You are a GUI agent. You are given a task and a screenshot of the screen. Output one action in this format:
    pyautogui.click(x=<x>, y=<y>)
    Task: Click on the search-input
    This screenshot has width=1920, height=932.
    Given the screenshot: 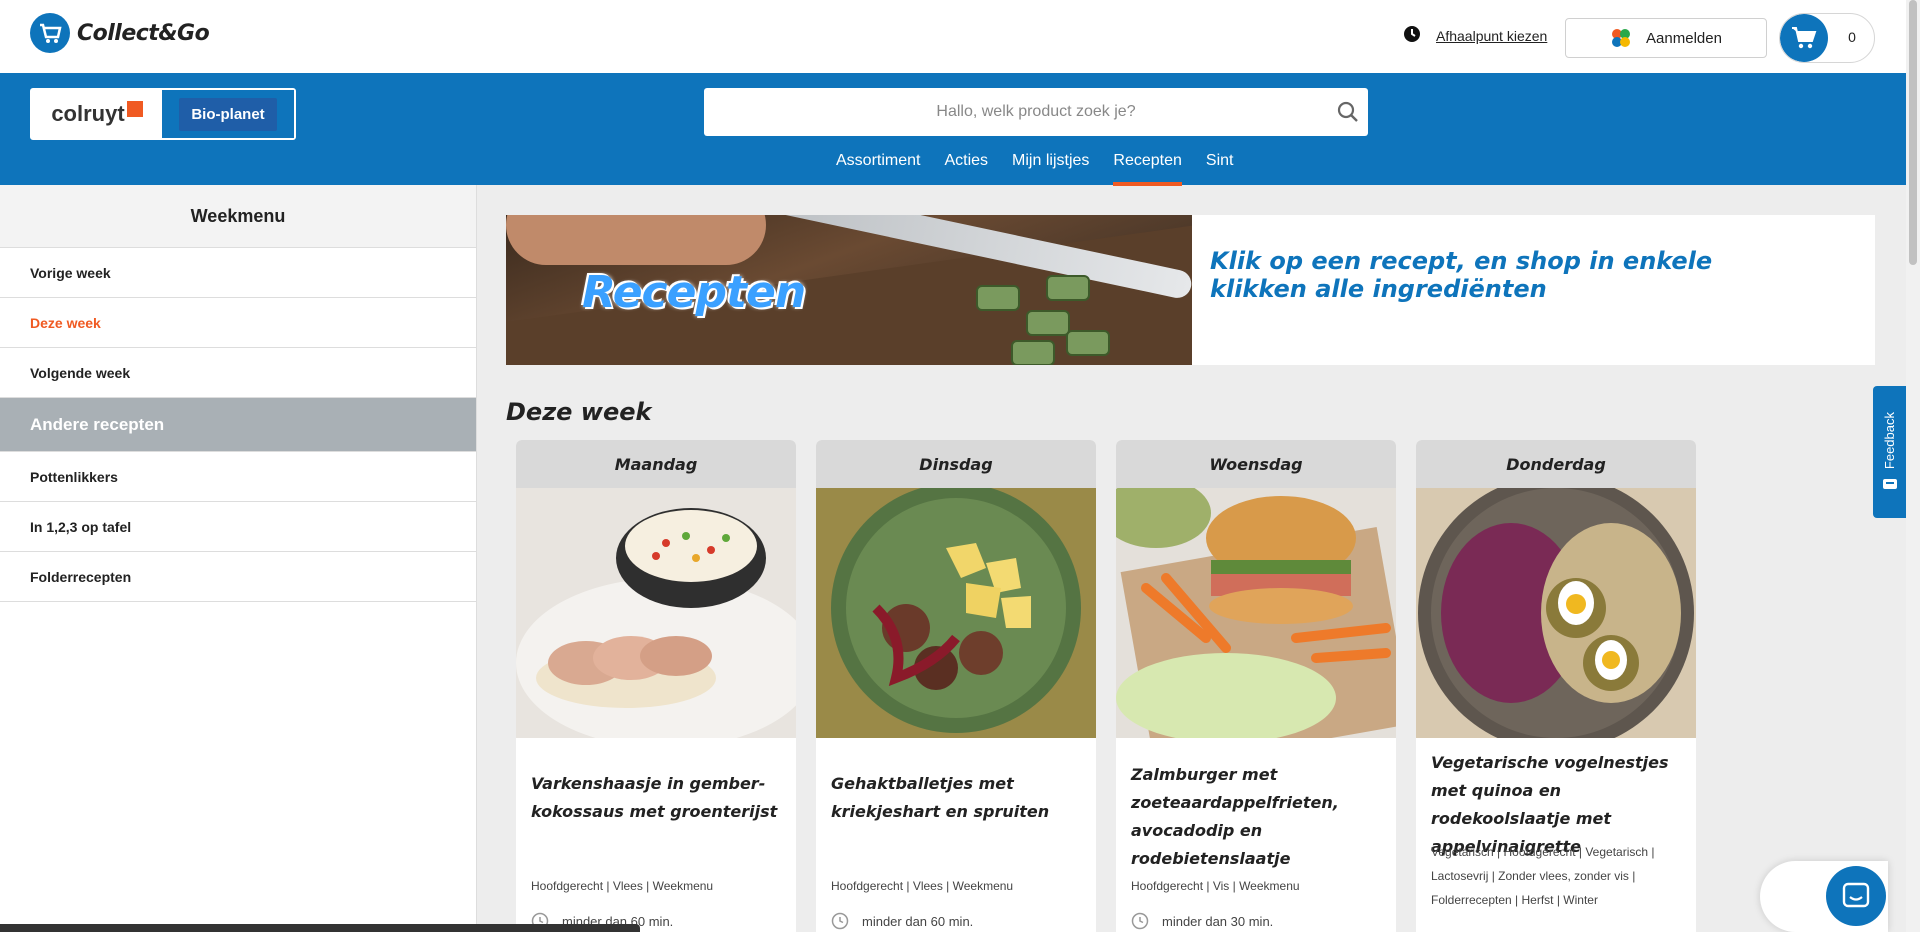 What is the action you would take?
    pyautogui.click(x=1036, y=112)
    